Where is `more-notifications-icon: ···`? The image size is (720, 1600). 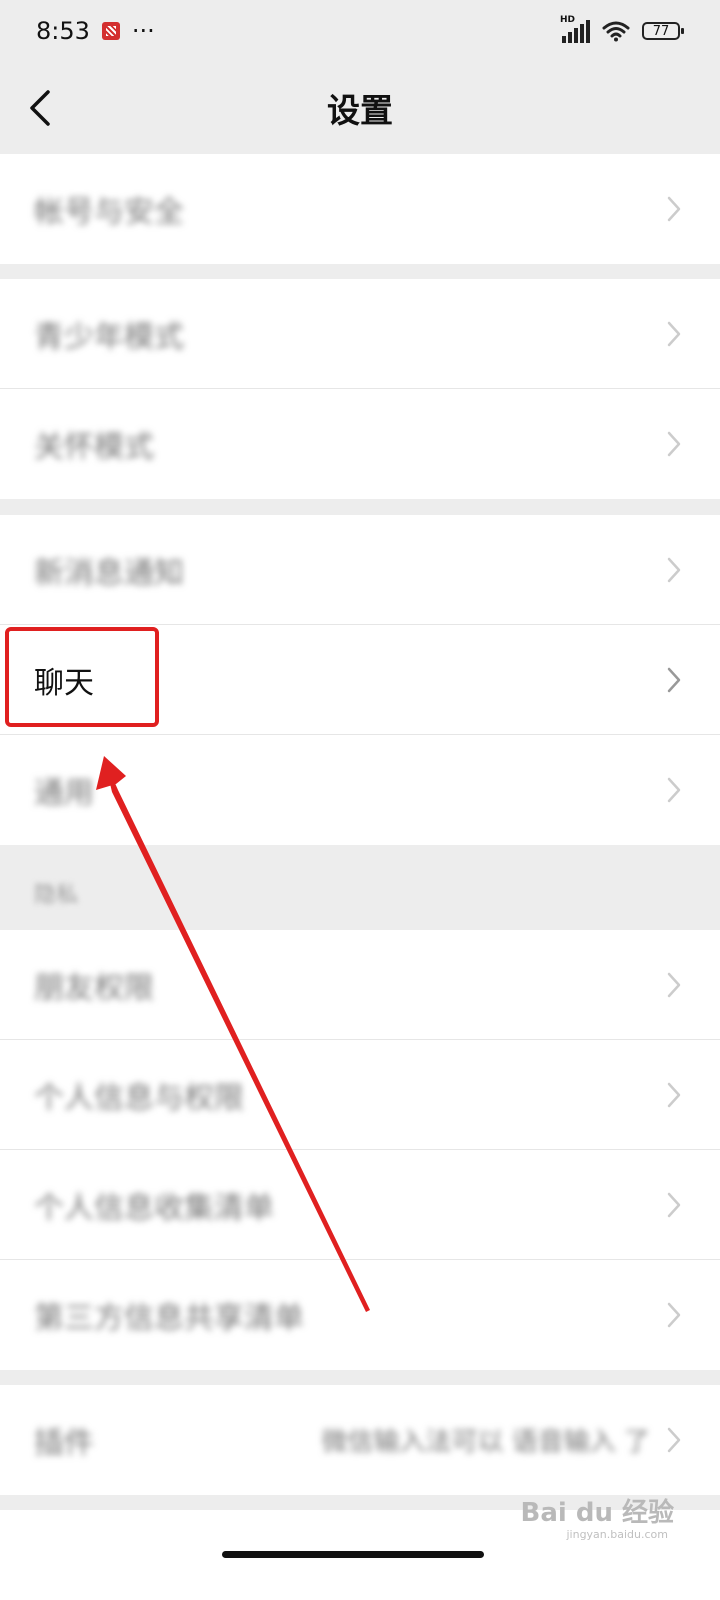 more-notifications-icon: ··· is located at coordinates (143, 31).